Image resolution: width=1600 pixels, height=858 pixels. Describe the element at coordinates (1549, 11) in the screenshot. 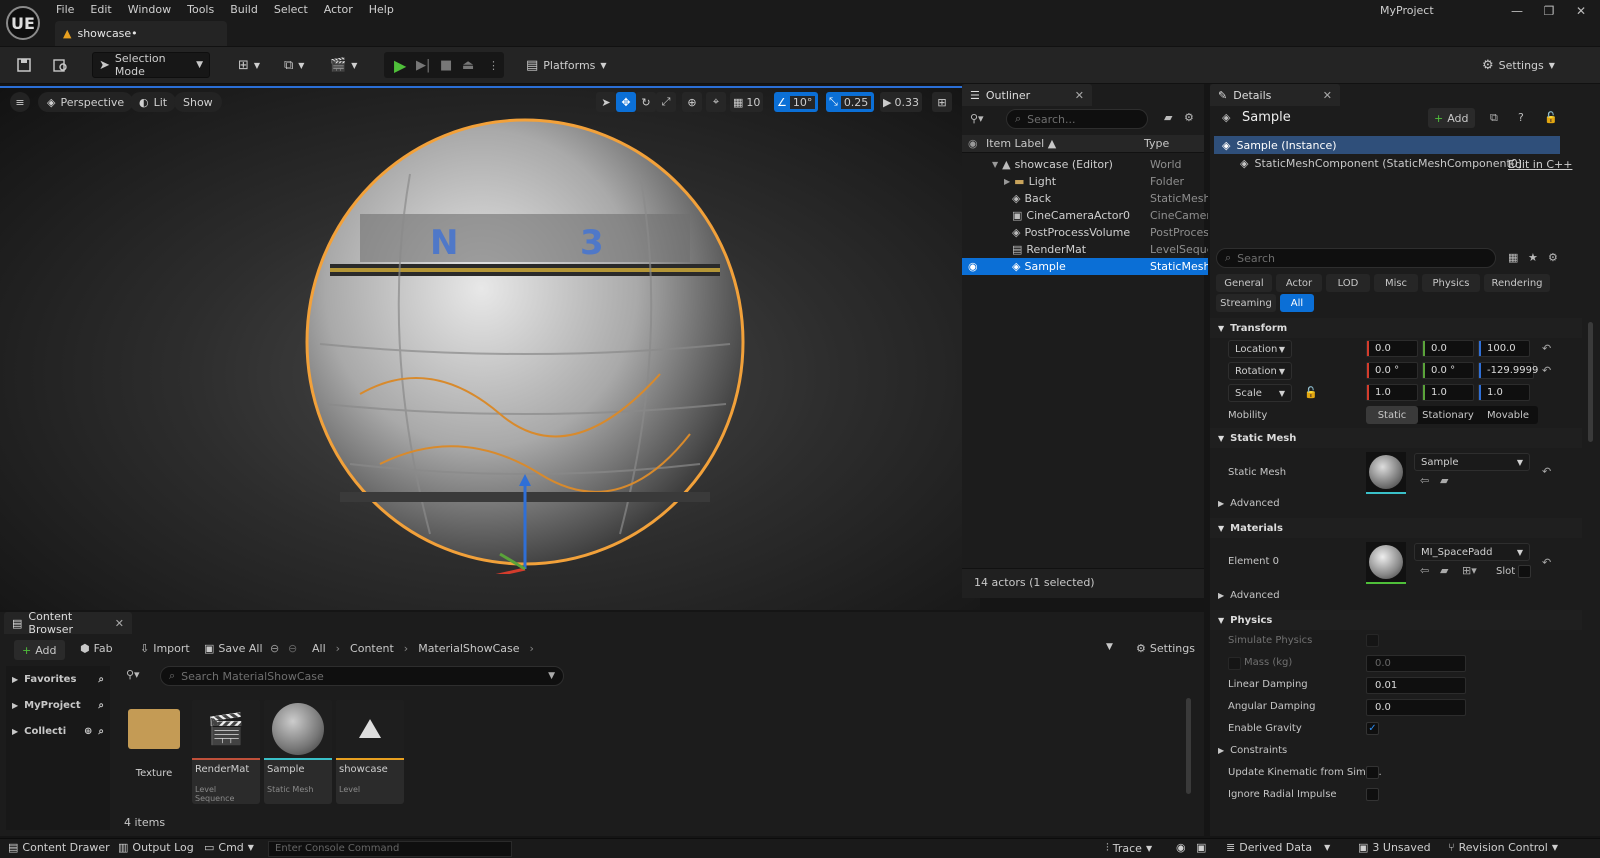

I see `restore-icon: ❐` at that location.